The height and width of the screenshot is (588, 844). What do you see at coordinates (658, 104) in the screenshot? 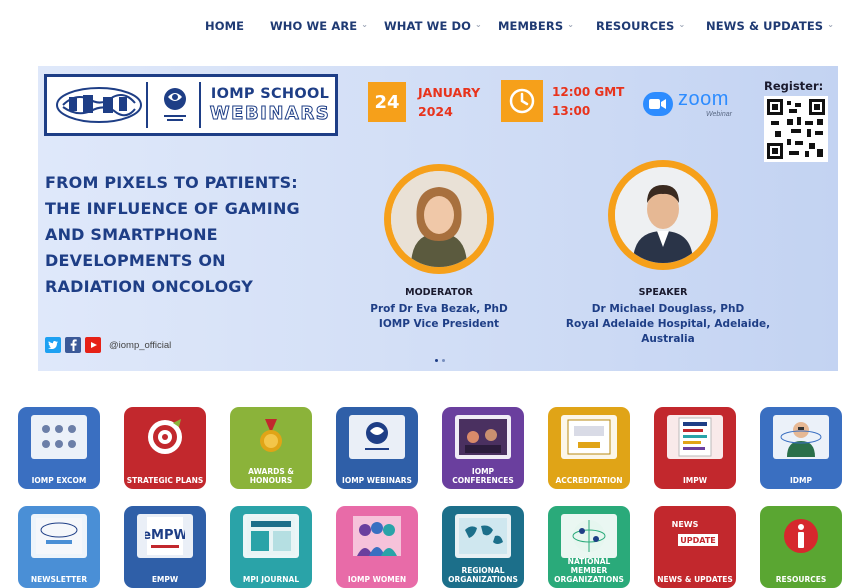
I see `zoom-camera-icon` at bounding box center [658, 104].